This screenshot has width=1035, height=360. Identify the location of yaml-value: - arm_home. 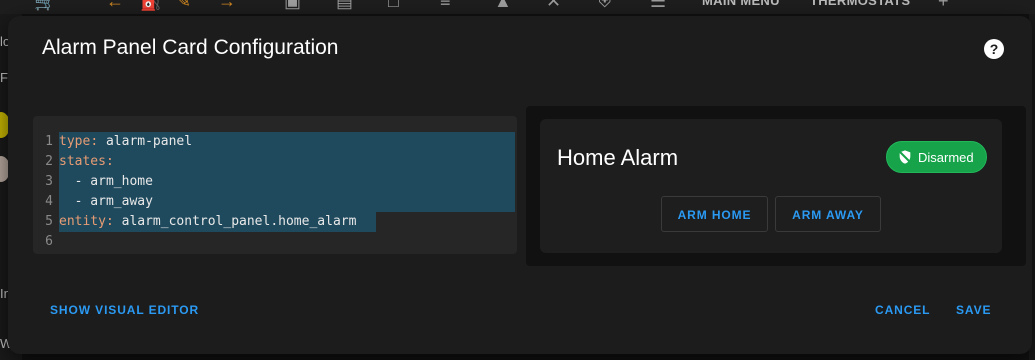
(106, 181).